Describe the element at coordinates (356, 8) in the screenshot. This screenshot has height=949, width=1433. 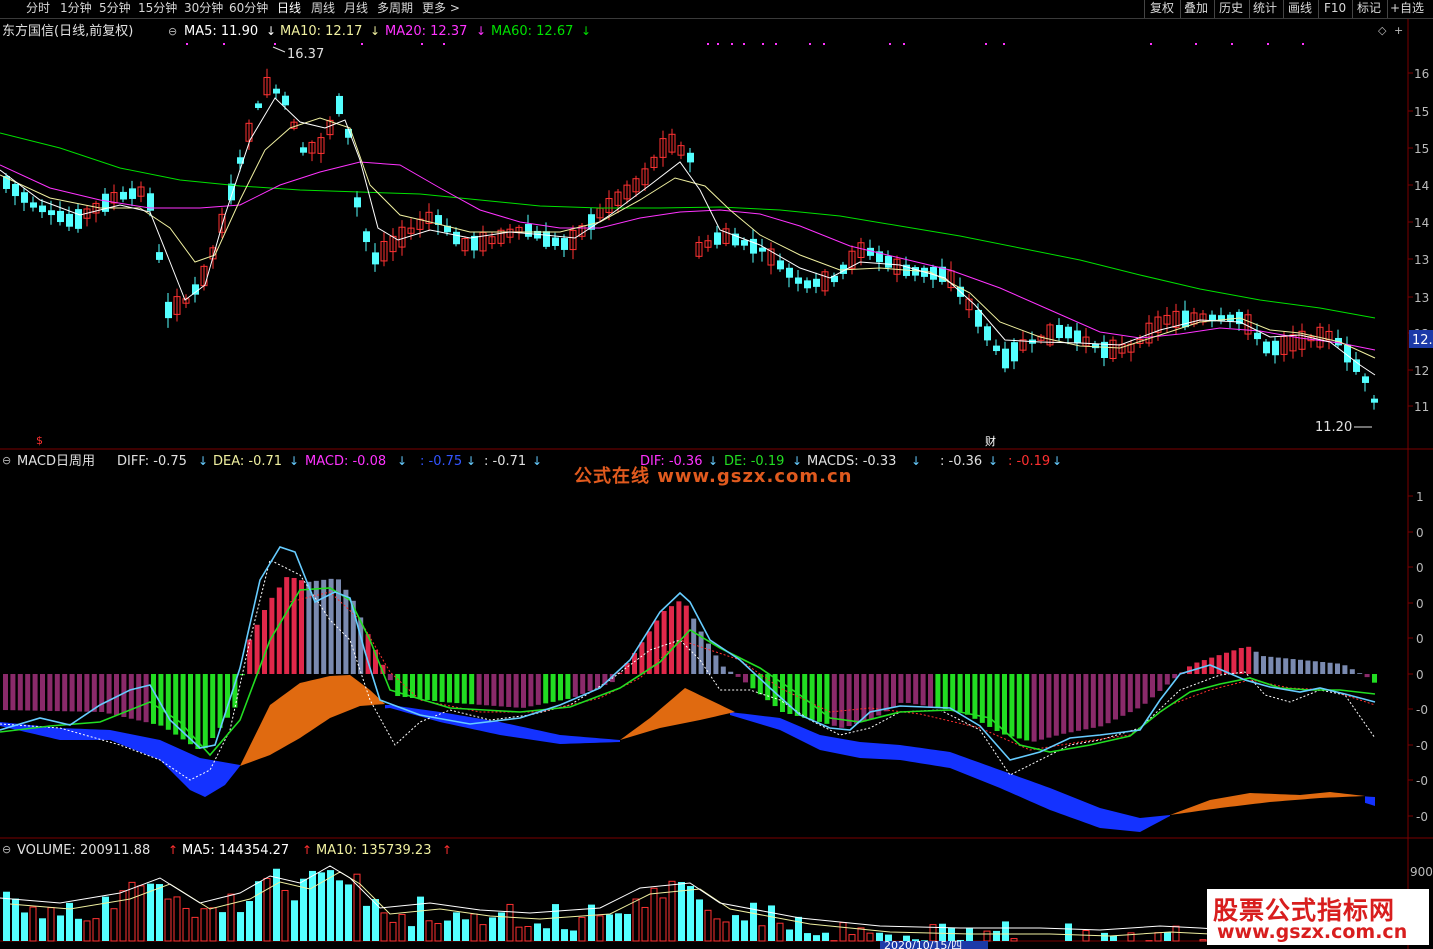
I see `period-tab-monthly: 月线` at that location.